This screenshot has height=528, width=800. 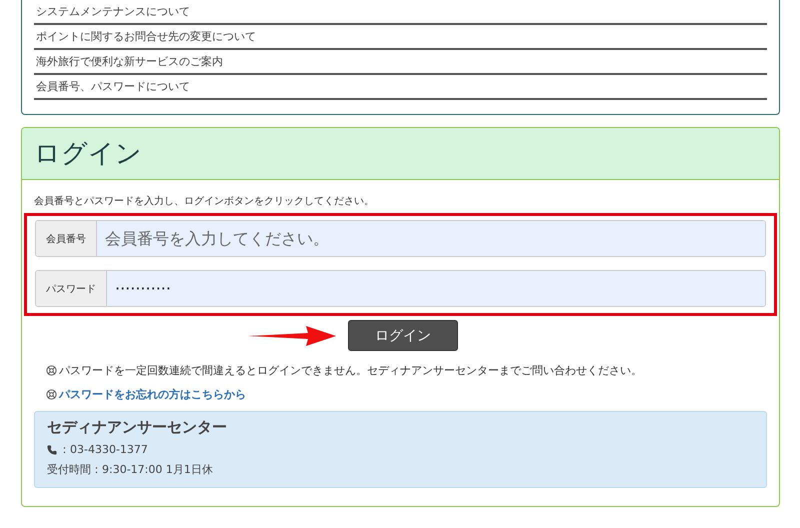 I want to click on instruction-text: 会員番号とパスワードを入力し、ログインボタンをクリックしてください。, so click(x=204, y=201).